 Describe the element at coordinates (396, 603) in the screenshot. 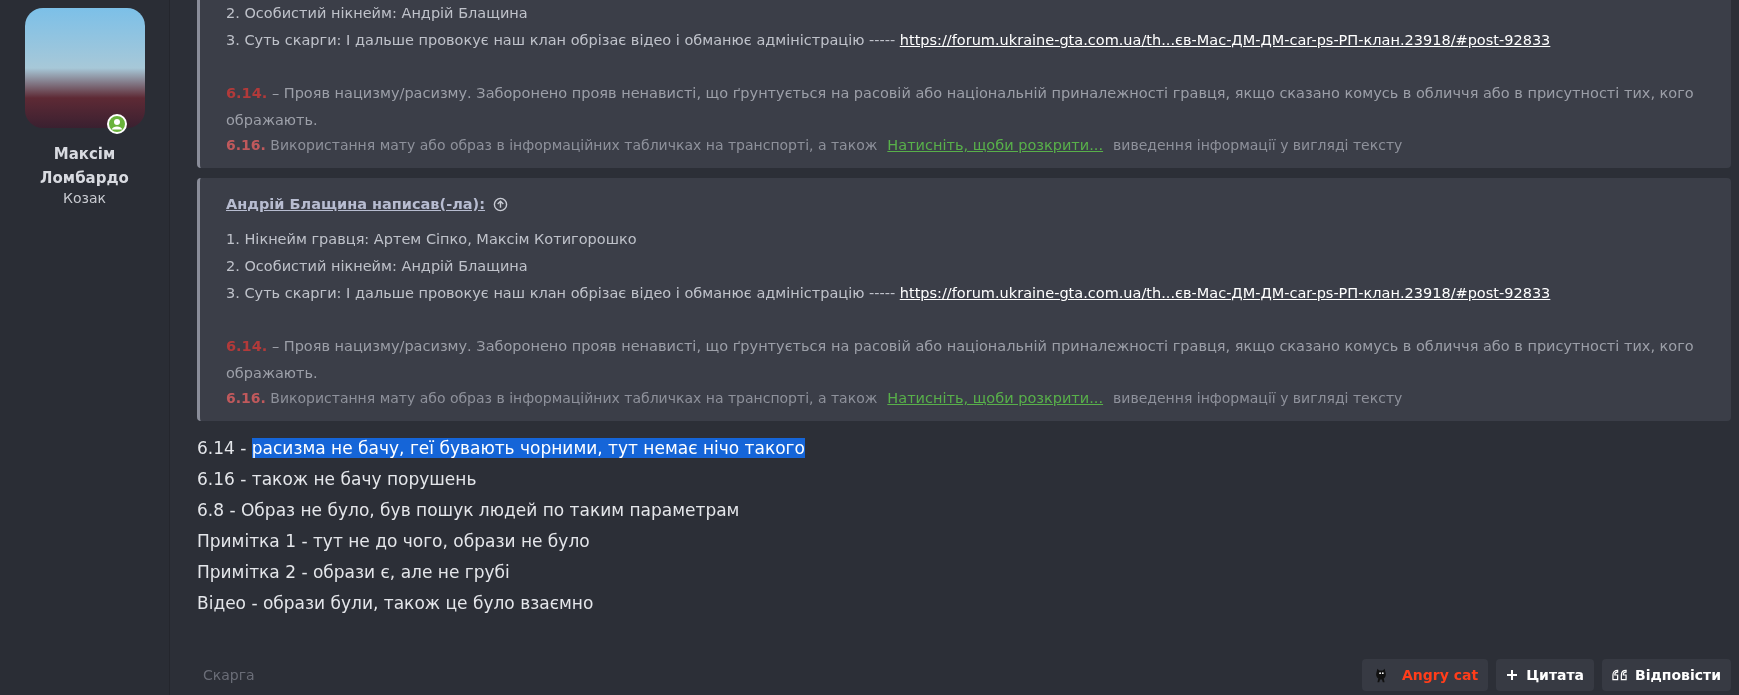

I see `message-line: Відео - образи були, також це було взаємно` at that location.